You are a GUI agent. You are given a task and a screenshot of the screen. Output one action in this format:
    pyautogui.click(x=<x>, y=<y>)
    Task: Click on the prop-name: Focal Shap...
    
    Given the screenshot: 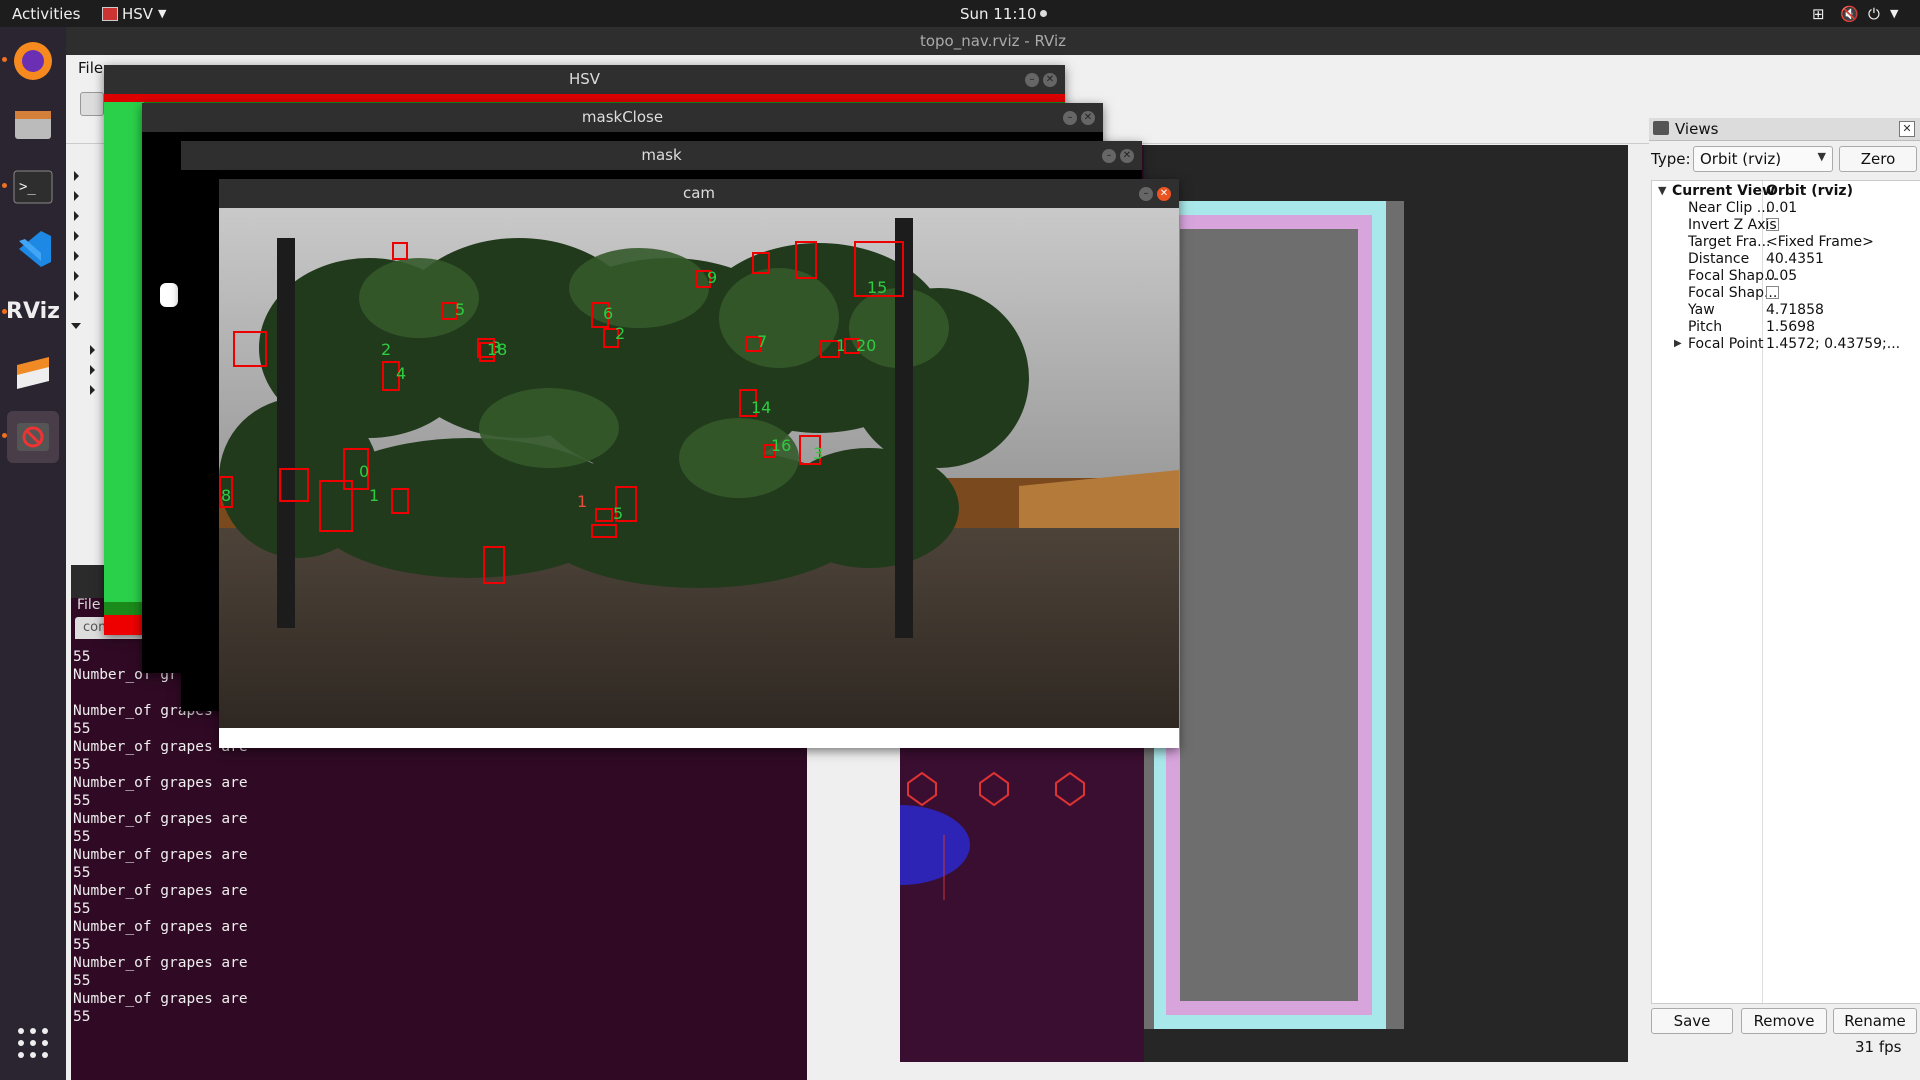 What is the action you would take?
    pyautogui.click(x=1733, y=276)
    